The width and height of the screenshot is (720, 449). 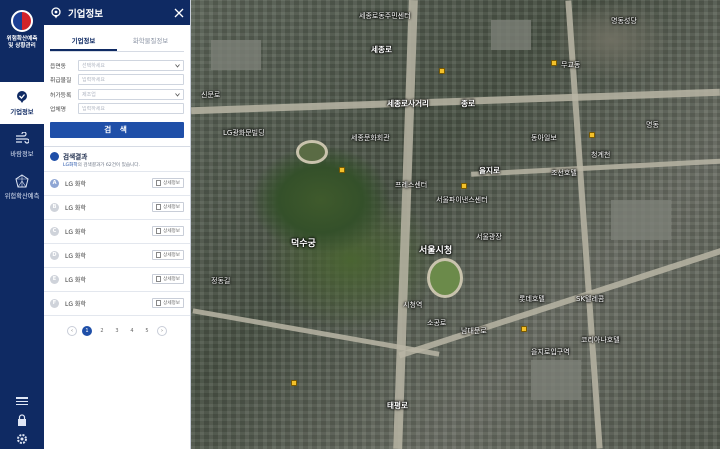 I want to click on map-label: 명동성당, so click(x=624, y=21).